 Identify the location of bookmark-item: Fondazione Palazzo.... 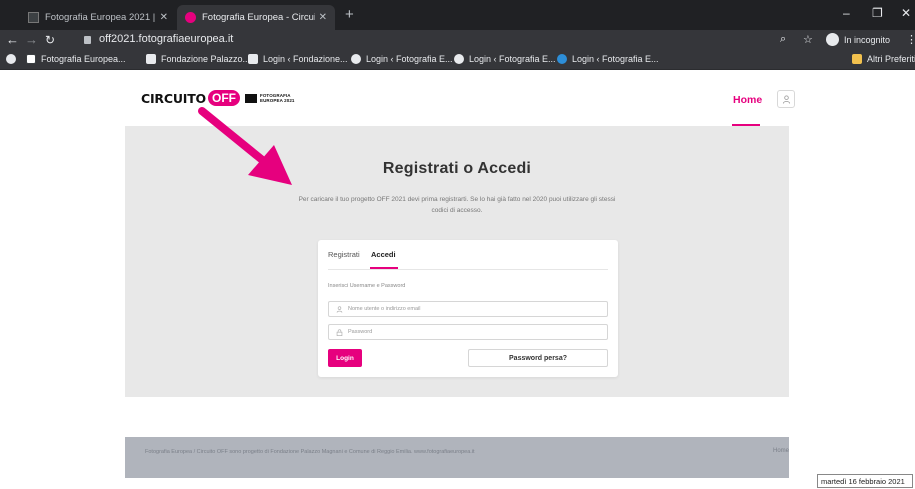
(198, 59).